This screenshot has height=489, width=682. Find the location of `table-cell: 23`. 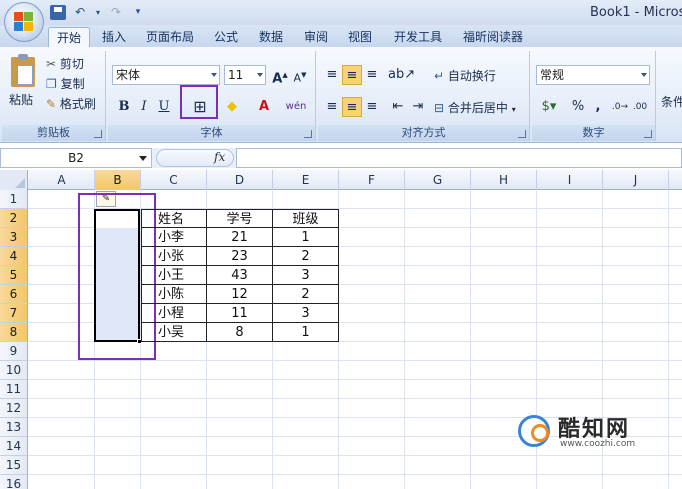

table-cell: 23 is located at coordinates (240, 256).